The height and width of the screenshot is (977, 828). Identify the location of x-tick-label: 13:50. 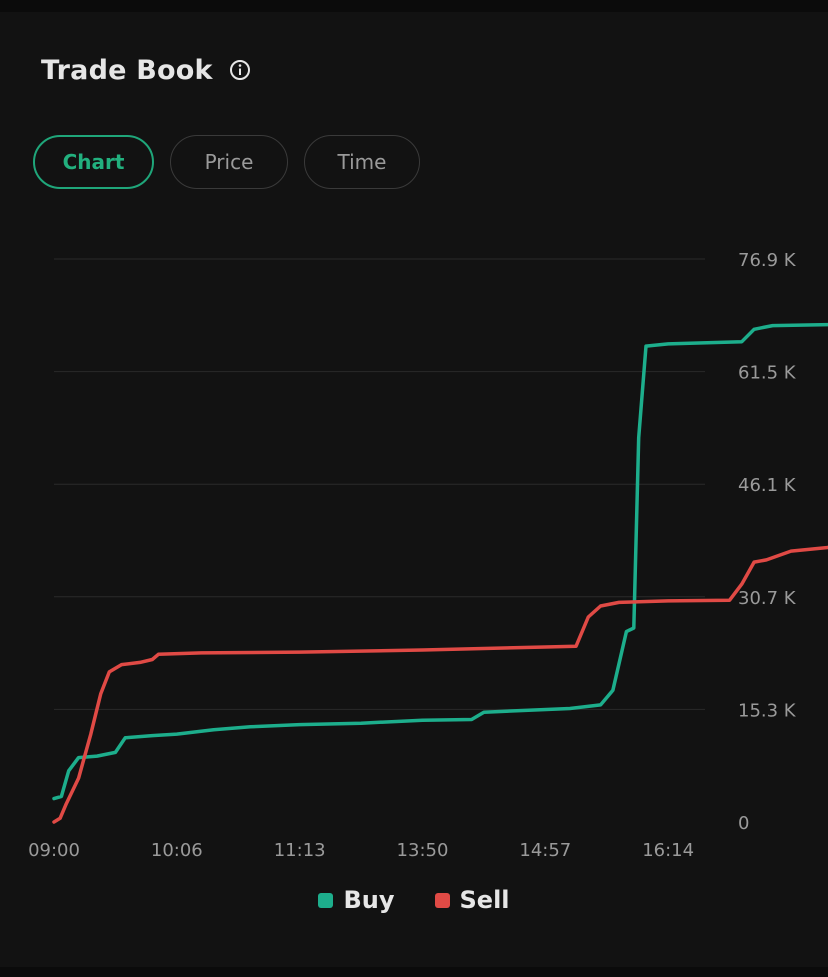
(423, 850).